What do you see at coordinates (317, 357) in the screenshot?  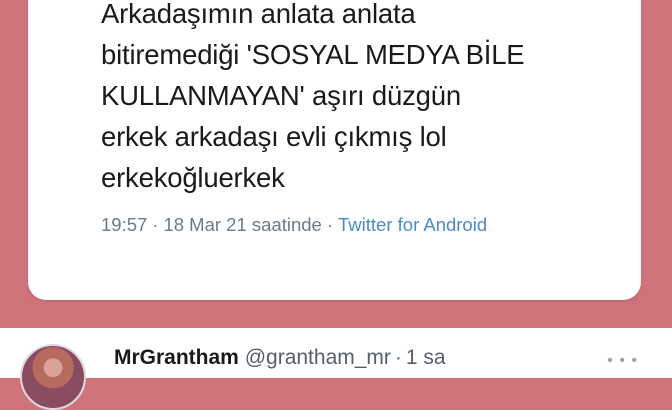 I see `author-handle: @grantham_mr` at bounding box center [317, 357].